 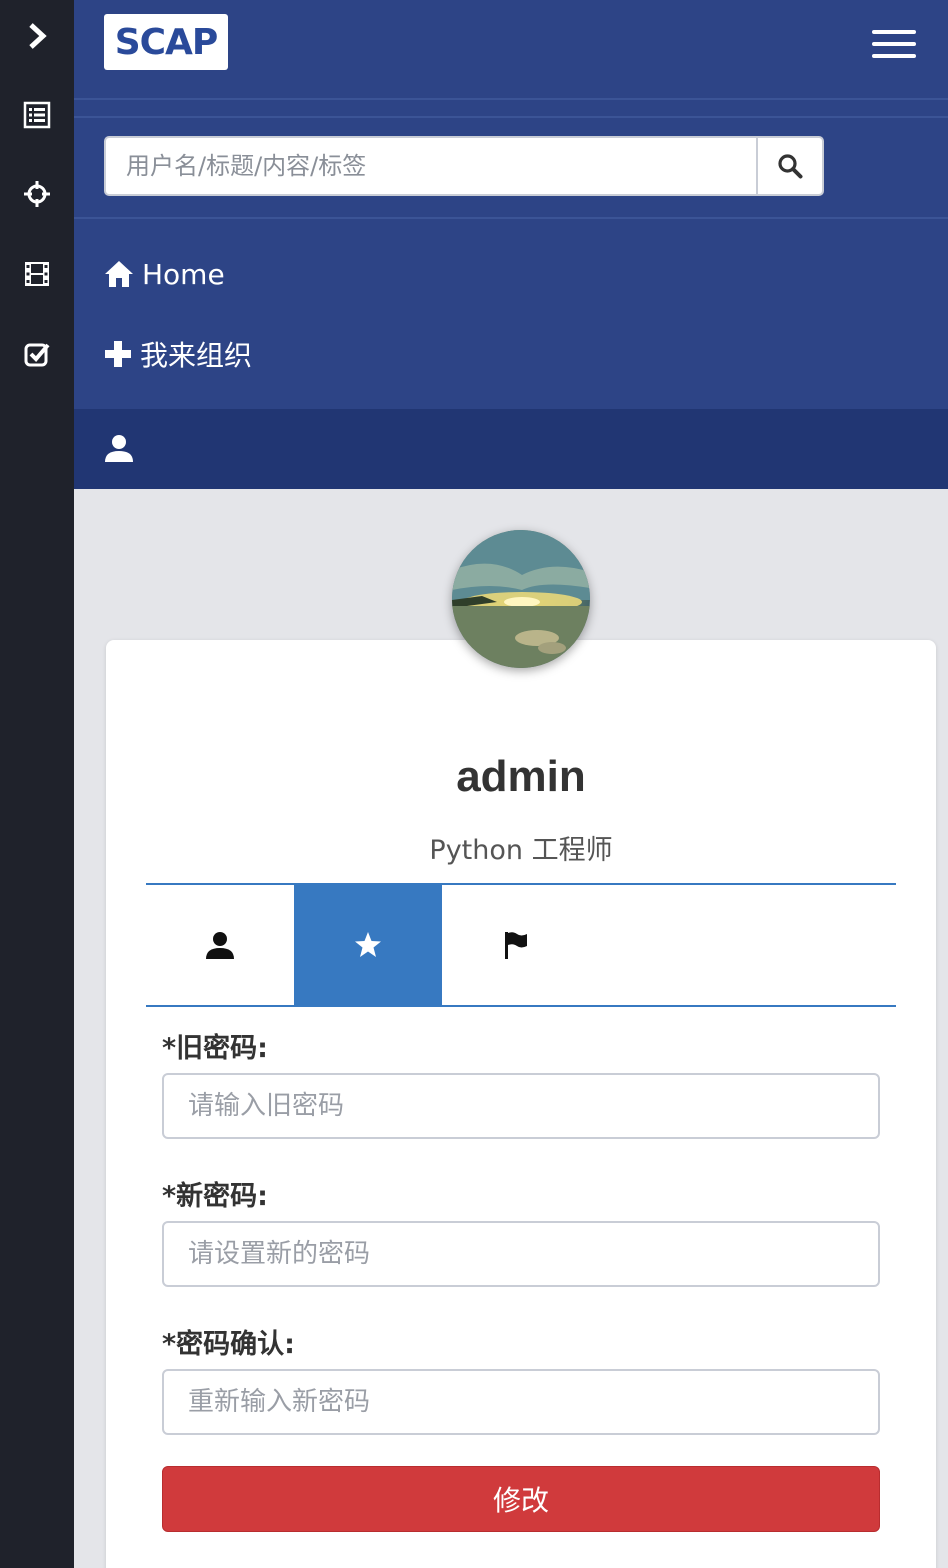 What do you see at coordinates (894, 32) in the screenshot?
I see `hamburger-icon` at bounding box center [894, 32].